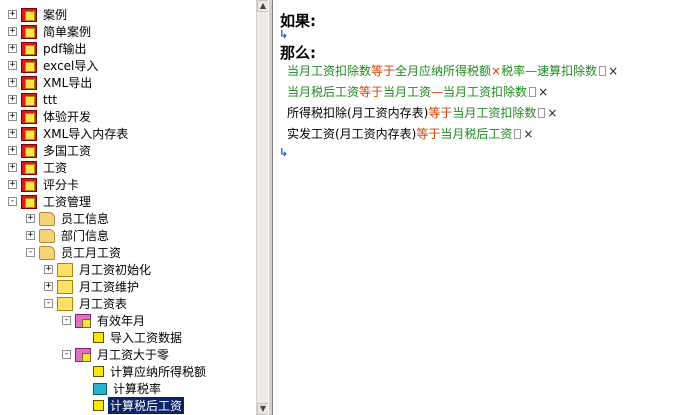 Image resolution: width=680 pixels, height=415 pixels. What do you see at coordinates (121, 320) in the screenshot?
I see `tree-item-label: 有效年月` at bounding box center [121, 320].